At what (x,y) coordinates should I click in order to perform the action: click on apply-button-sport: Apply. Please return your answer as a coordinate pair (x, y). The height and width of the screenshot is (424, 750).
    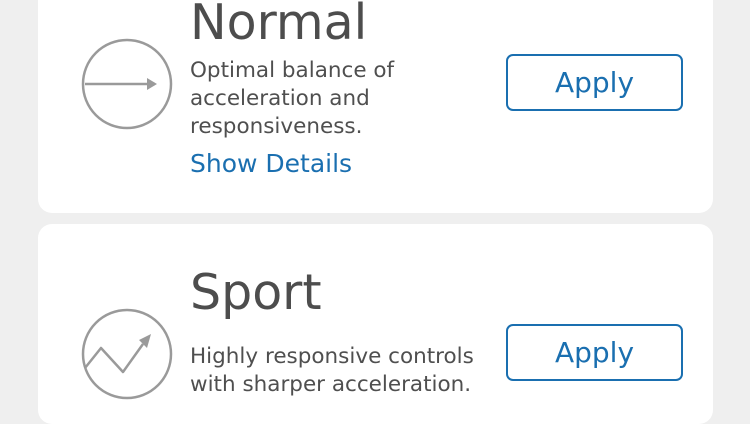
    Looking at the image, I should click on (594, 352).